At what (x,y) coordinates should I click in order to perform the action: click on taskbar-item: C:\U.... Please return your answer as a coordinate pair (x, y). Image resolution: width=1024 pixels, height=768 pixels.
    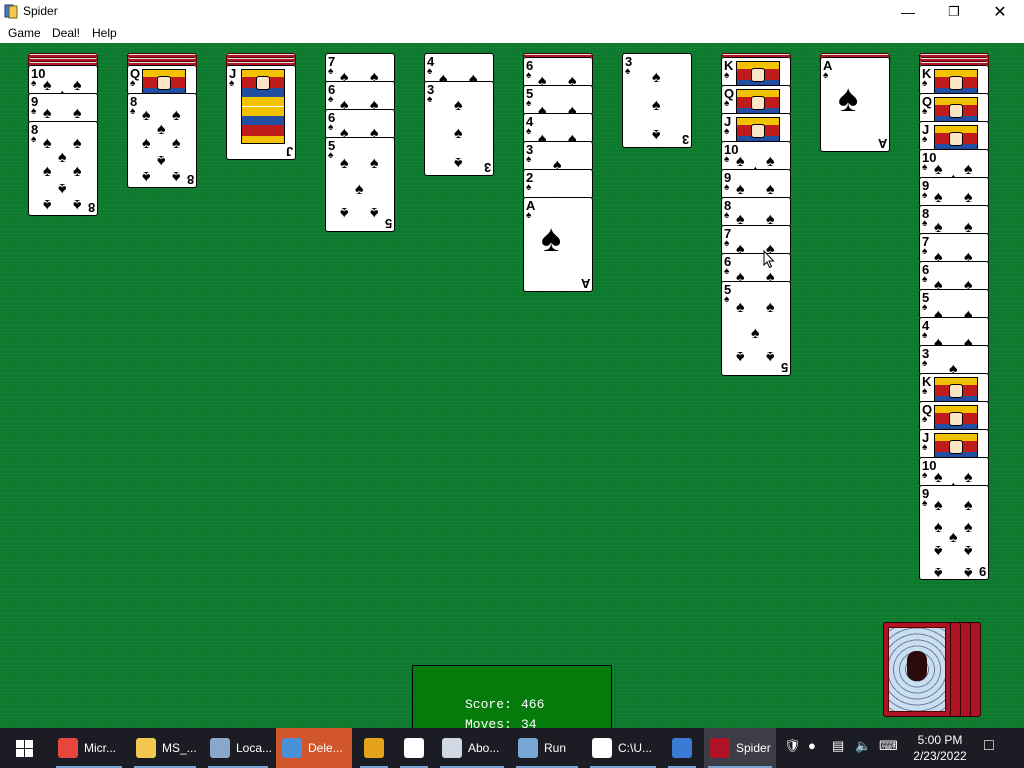
    Looking at the image, I should click on (623, 748).